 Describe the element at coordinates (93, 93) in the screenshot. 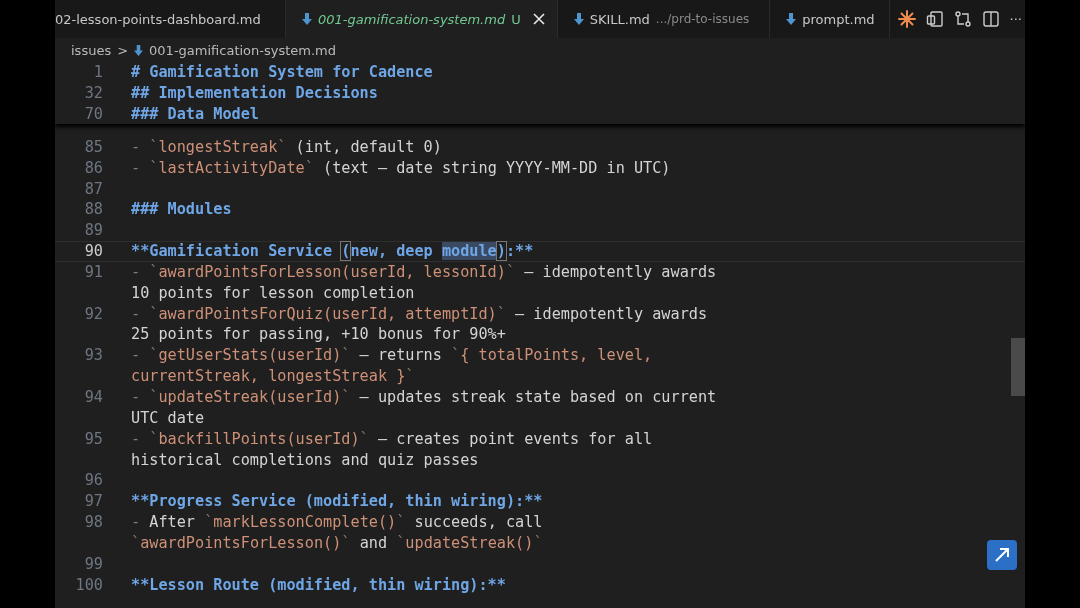

I see `line-number: 32` at that location.